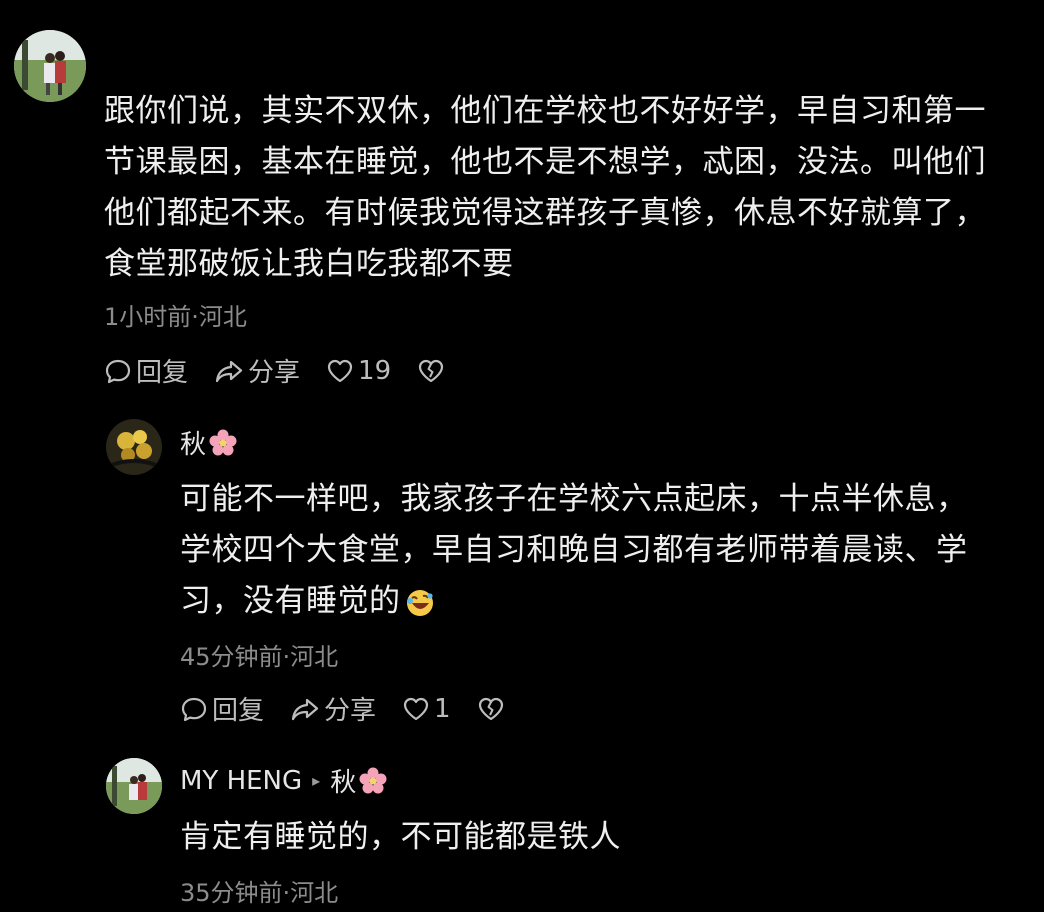  Describe the element at coordinates (545, 162) in the screenshot. I see `comment-line: 节课最困，基本在睡觉，他也不是不想学，忒困，没法。叫他们` at that location.